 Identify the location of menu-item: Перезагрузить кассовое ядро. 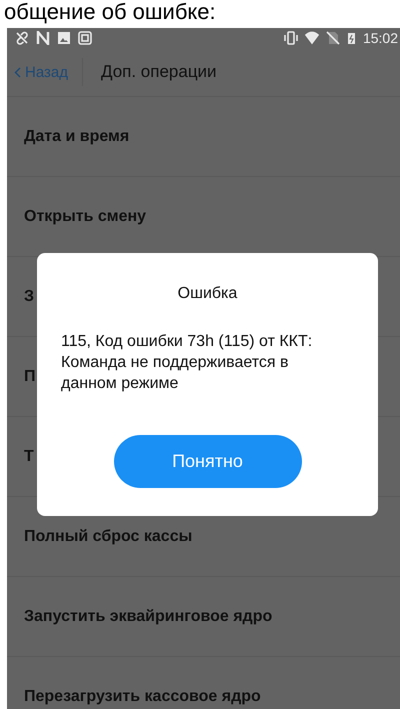
(203, 682).